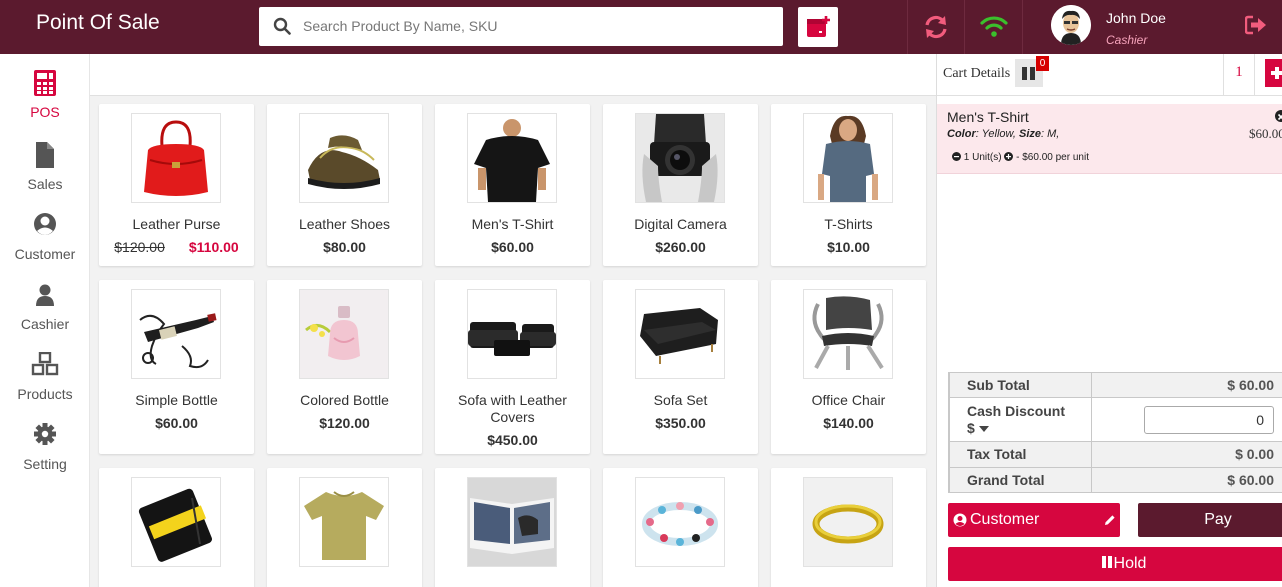 This screenshot has width=1282, height=587. What do you see at coordinates (1209, 420) in the screenshot?
I see `discount-input: 0` at bounding box center [1209, 420].